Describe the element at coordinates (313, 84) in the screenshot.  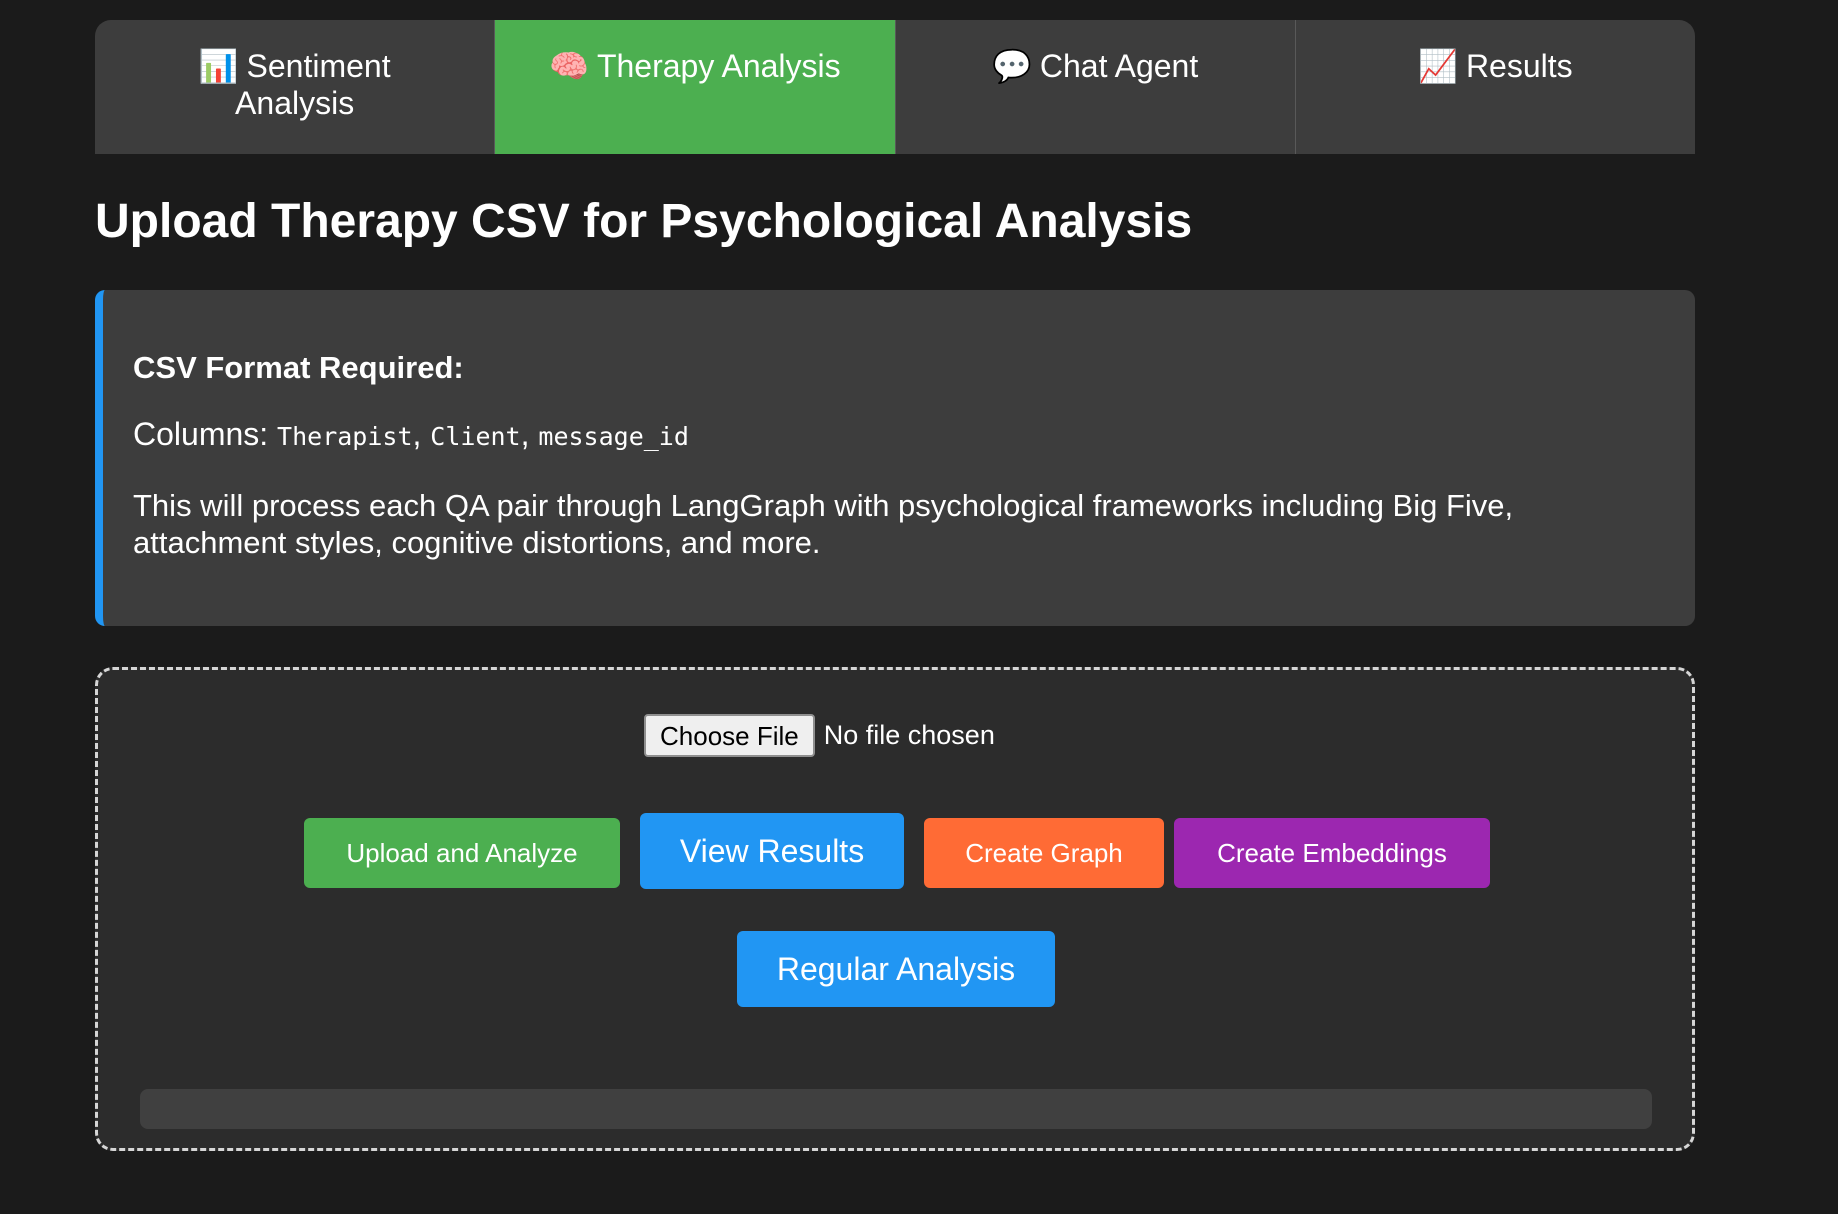
I see `tab-label: Sentiment Analysis` at that location.